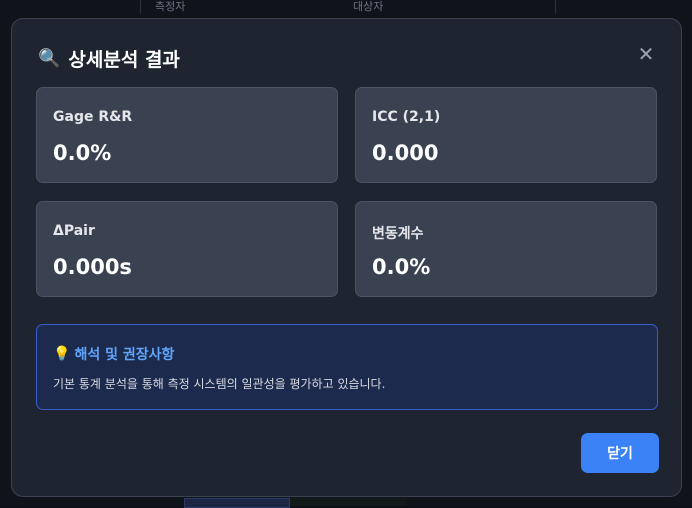 The width and height of the screenshot is (692, 508). What do you see at coordinates (646, 54) in the screenshot?
I see `close-icon: ✕` at bounding box center [646, 54].